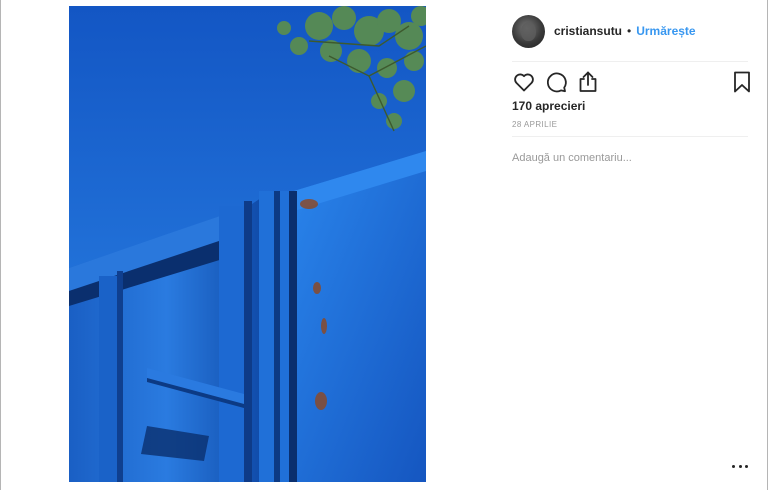 The height and width of the screenshot is (490, 768). I want to click on comment-divider, so click(630, 136).